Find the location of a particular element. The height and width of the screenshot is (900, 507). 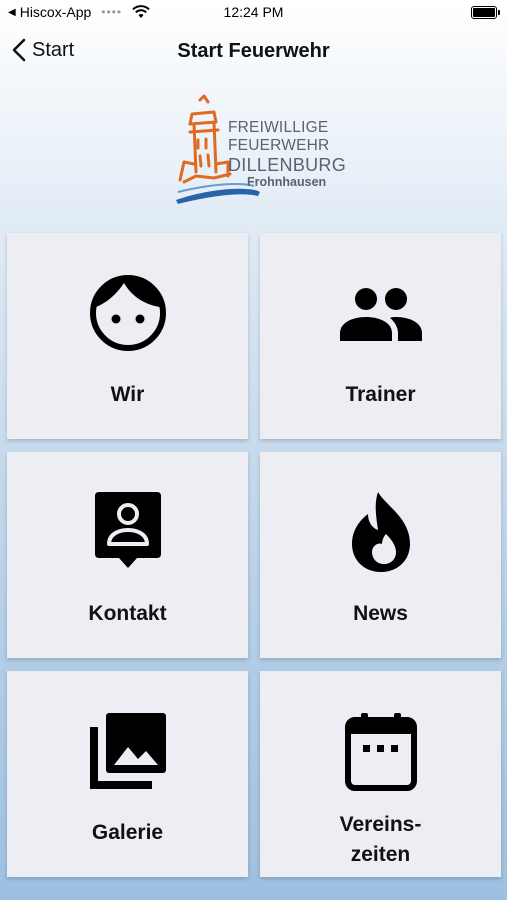

face-icon is located at coordinates (127, 313).